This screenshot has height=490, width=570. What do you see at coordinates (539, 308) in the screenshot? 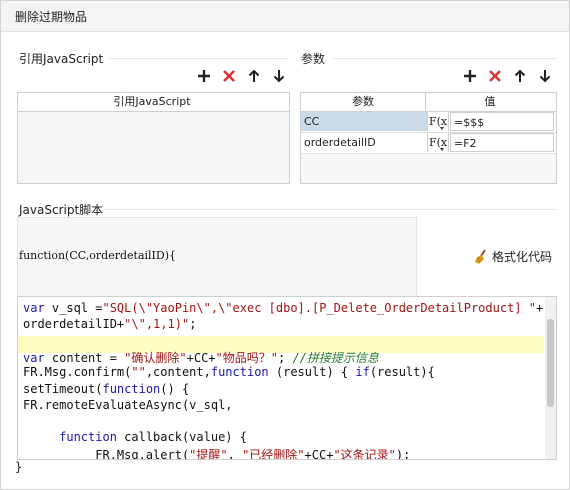
I see `code-token: +` at bounding box center [539, 308].